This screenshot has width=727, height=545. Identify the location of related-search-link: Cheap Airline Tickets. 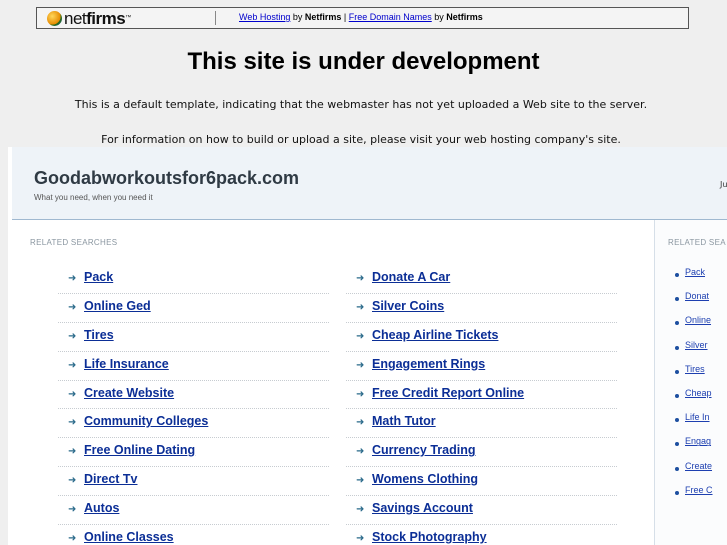
(435, 335).